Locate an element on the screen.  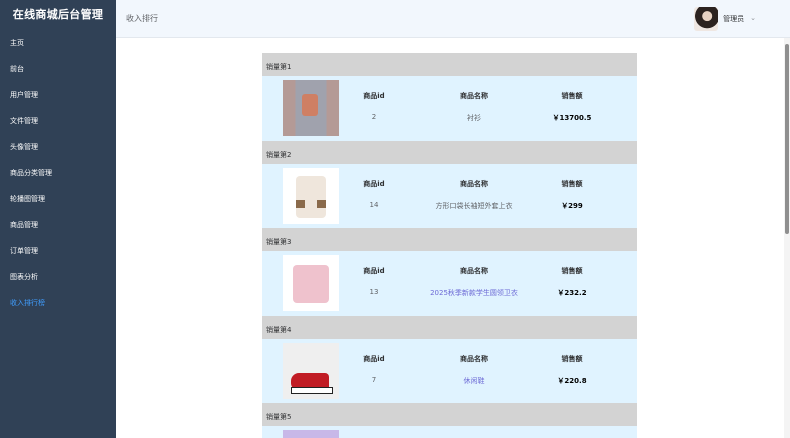
rank-card: 销量第2 商品id 14 商品名称 方形口袋长袖短外套上衣 销售额 ￥299 is located at coordinates (449, 184).